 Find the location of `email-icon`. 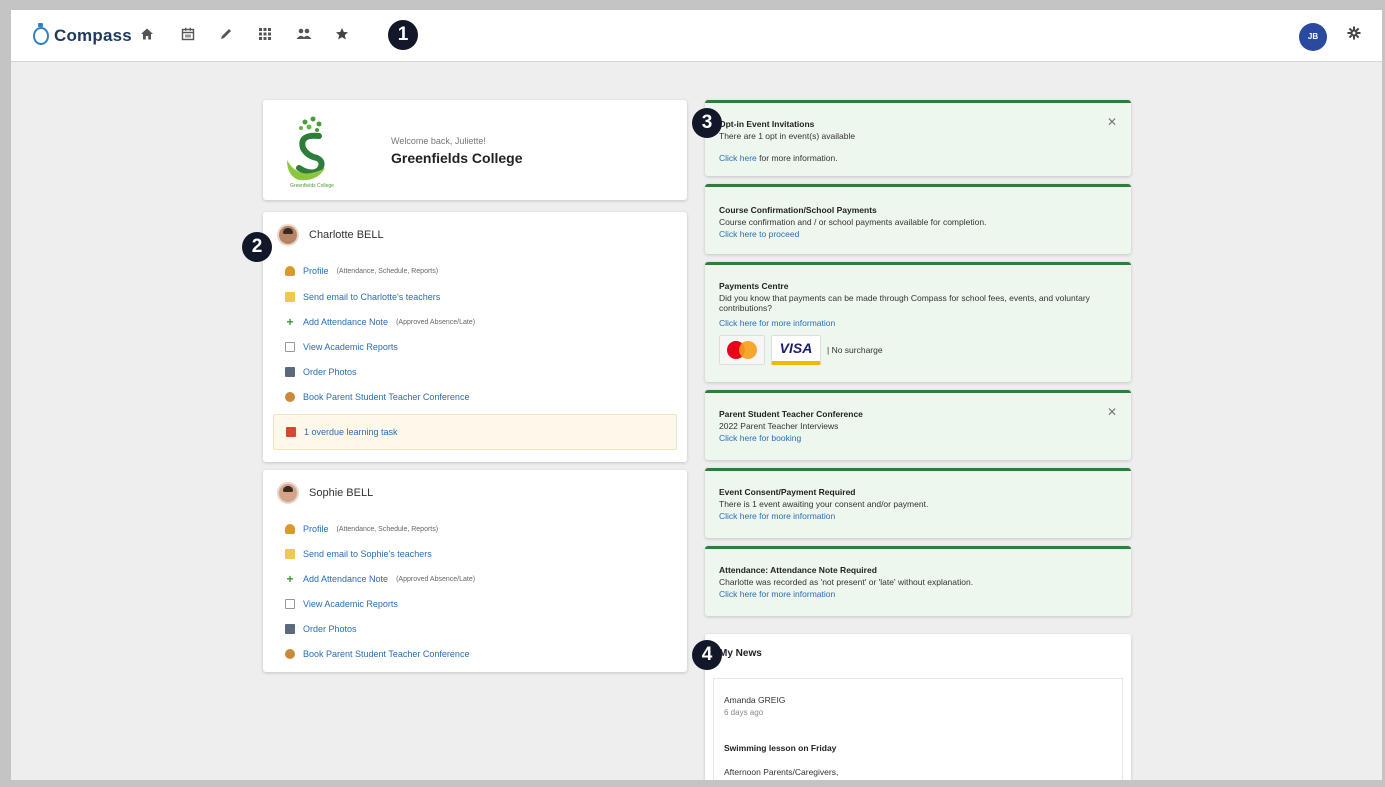

email-icon is located at coordinates (290, 297).